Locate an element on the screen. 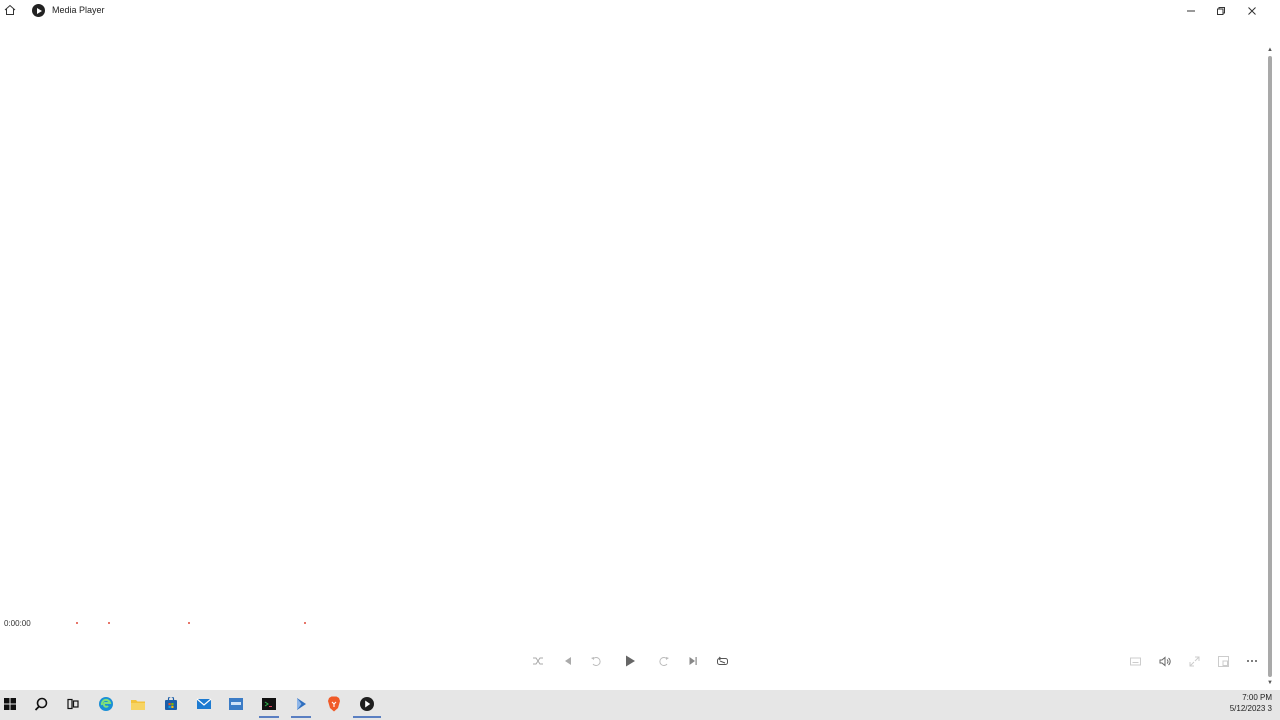  notification-count: 3 is located at coordinates (1269, 708).